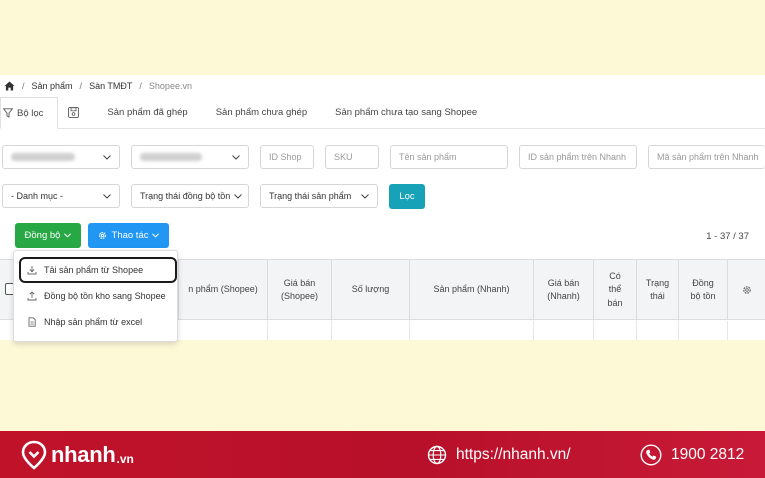 This screenshot has width=765, height=478. I want to click on menu-item-import-excel: Nhập sản phẩm từ excel, so click(96, 322).